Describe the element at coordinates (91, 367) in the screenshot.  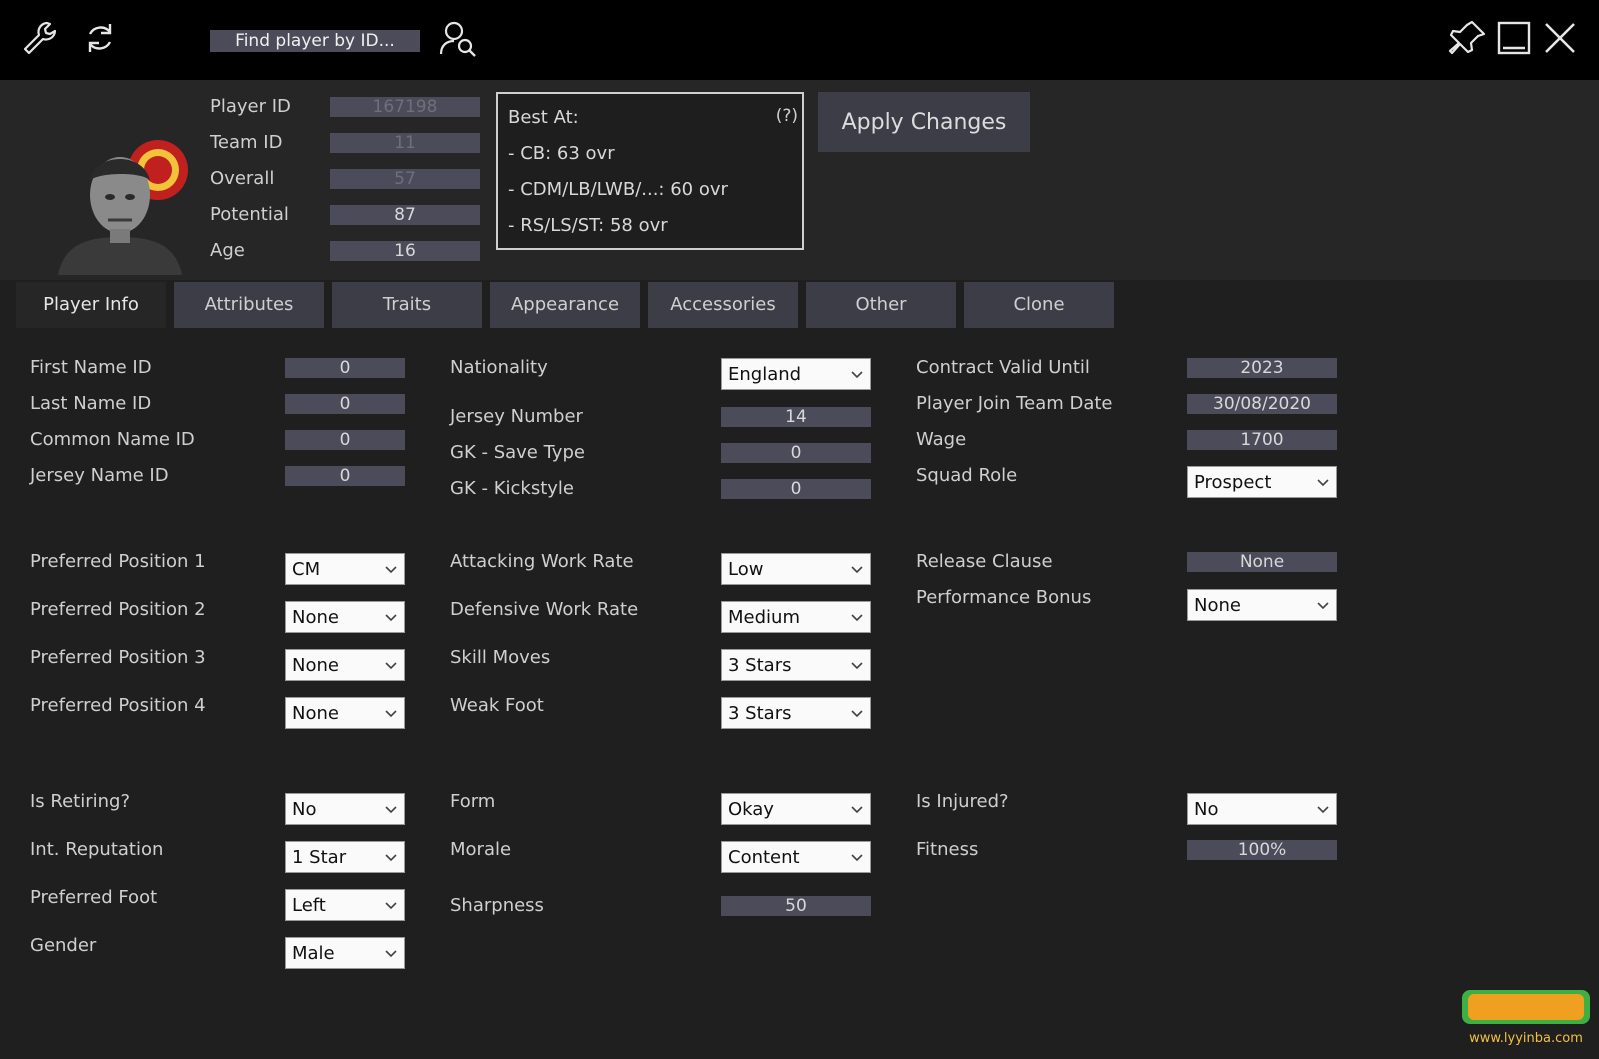
I see `first-name-id-label: First Name ID` at that location.